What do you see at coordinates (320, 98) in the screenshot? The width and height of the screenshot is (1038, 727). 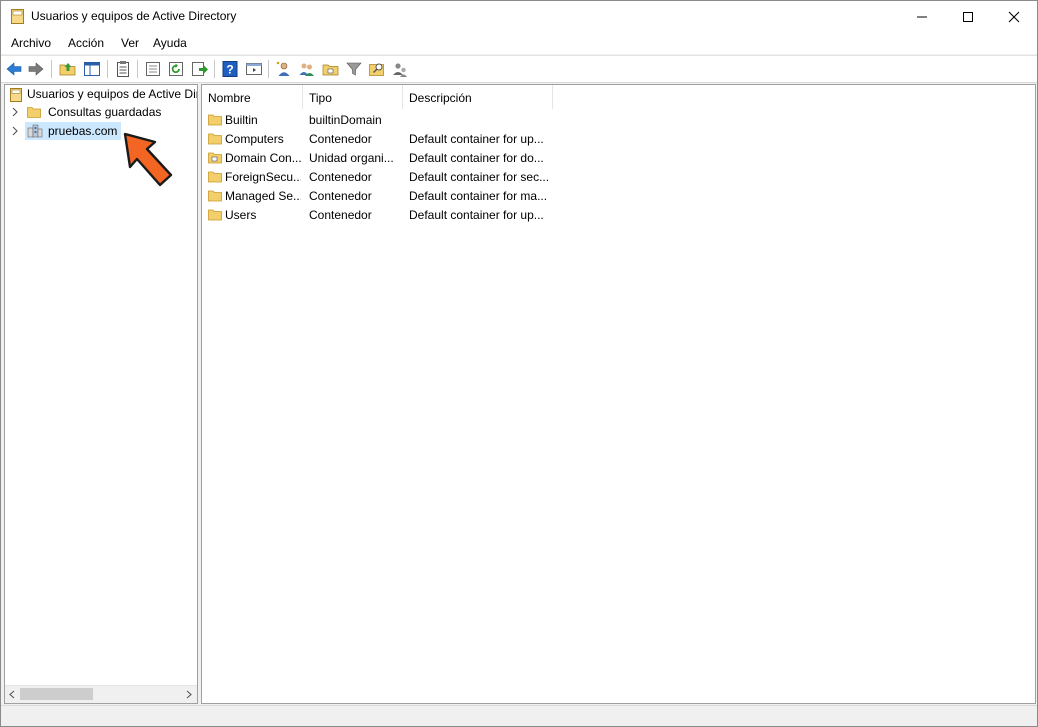 I see `column-header-label: Tipo` at bounding box center [320, 98].